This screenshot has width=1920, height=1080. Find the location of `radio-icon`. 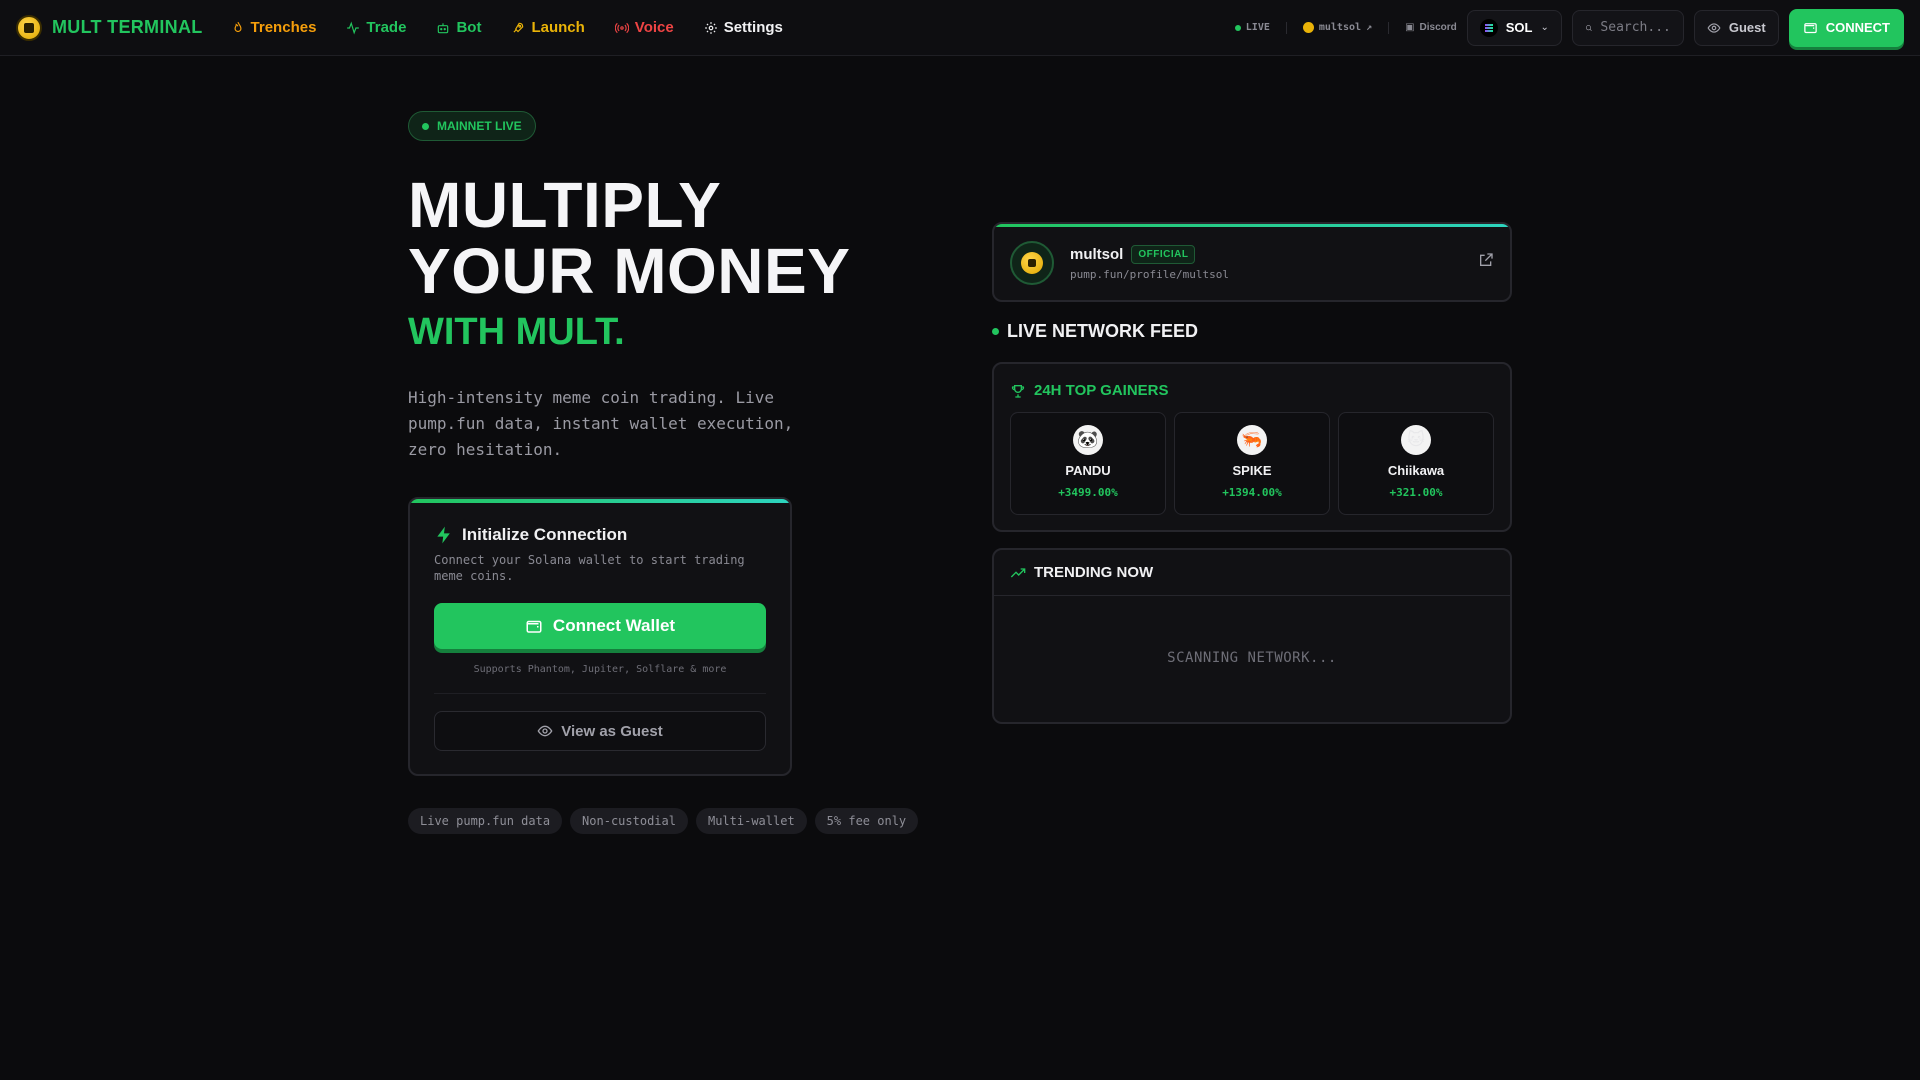

radio-icon is located at coordinates (621, 27).